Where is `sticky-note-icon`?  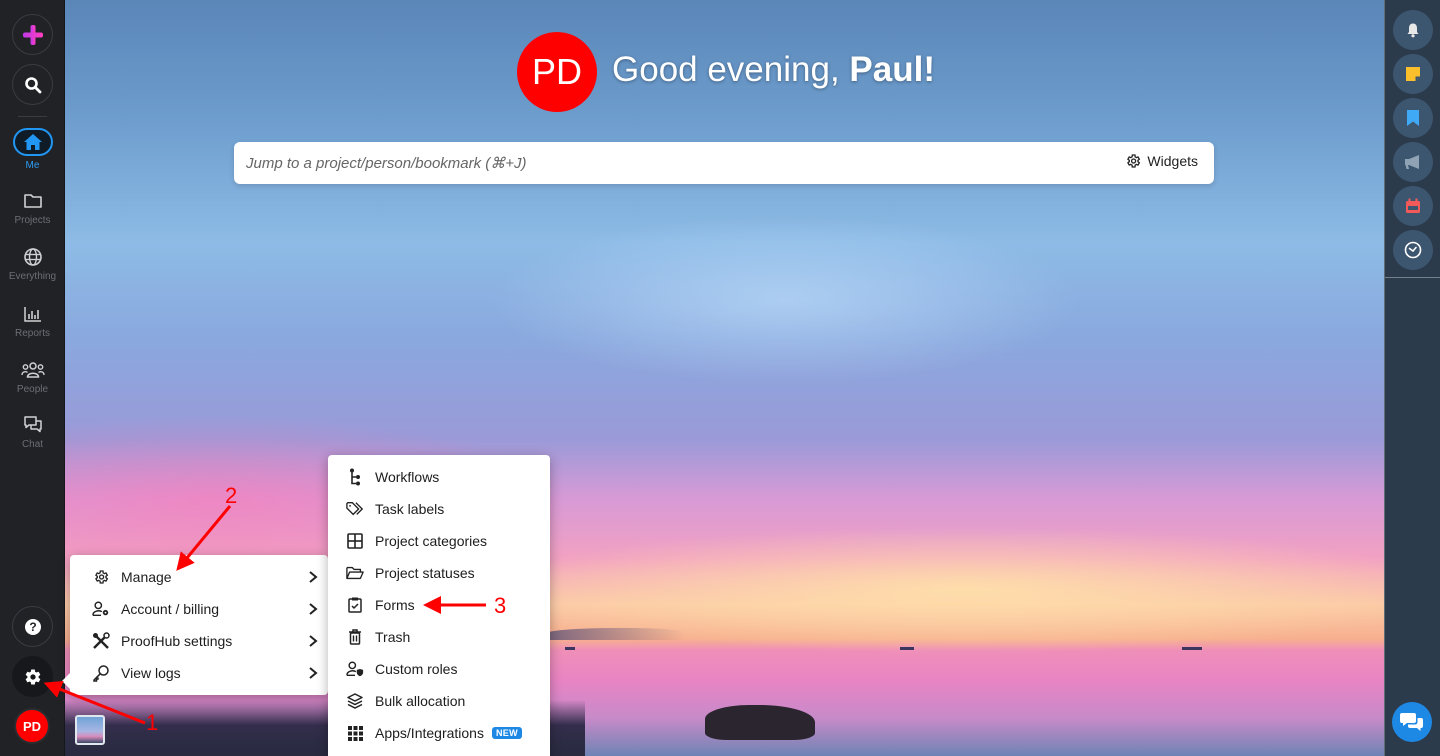
sticky-note-icon is located at coordinates (1413, 74).